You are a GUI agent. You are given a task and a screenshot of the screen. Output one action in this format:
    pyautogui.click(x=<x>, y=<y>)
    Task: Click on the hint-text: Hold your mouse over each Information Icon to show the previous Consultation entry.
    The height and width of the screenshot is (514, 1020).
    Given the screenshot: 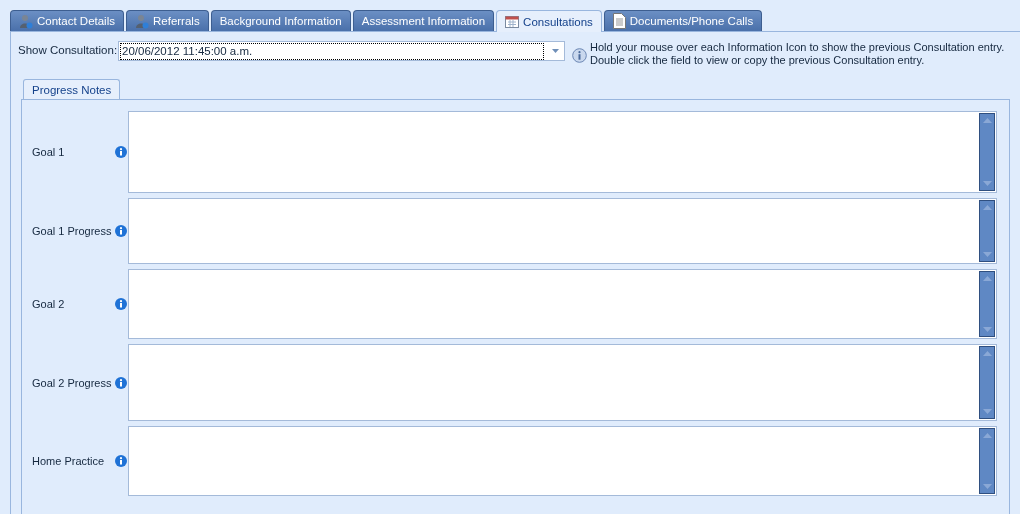 What is the action you would take?
    pyautogui.click(x=797, y=47)
    